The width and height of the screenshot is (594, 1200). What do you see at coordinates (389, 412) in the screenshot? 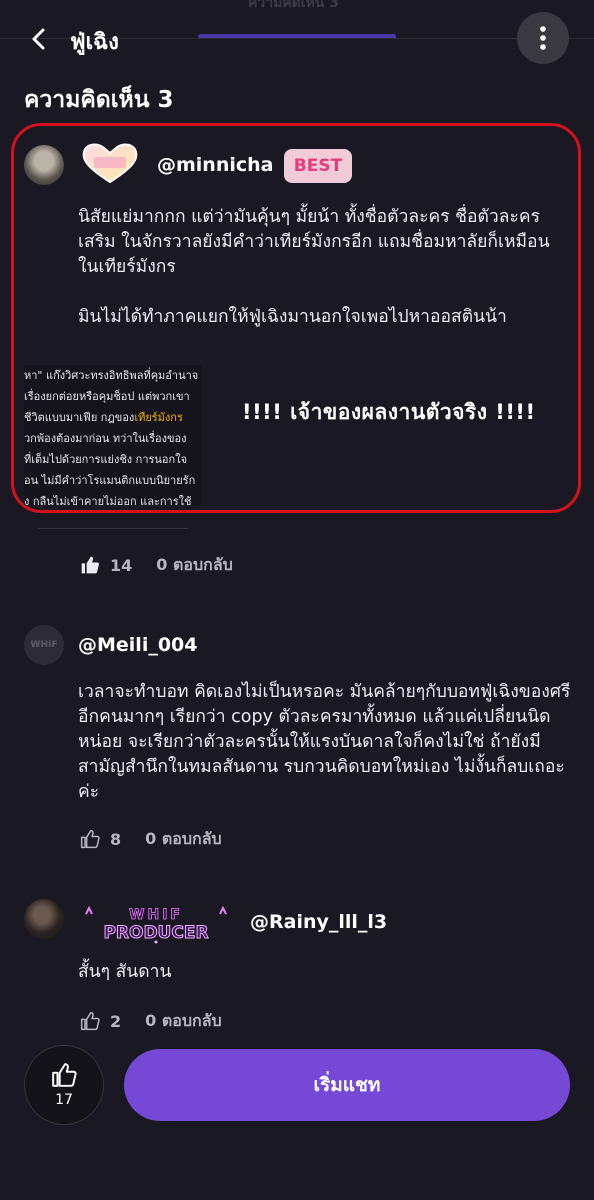
I see `annotation-text: !!!! เจ้าของผลงานตัวจริง !!!!` at bounding box center [389, 412].